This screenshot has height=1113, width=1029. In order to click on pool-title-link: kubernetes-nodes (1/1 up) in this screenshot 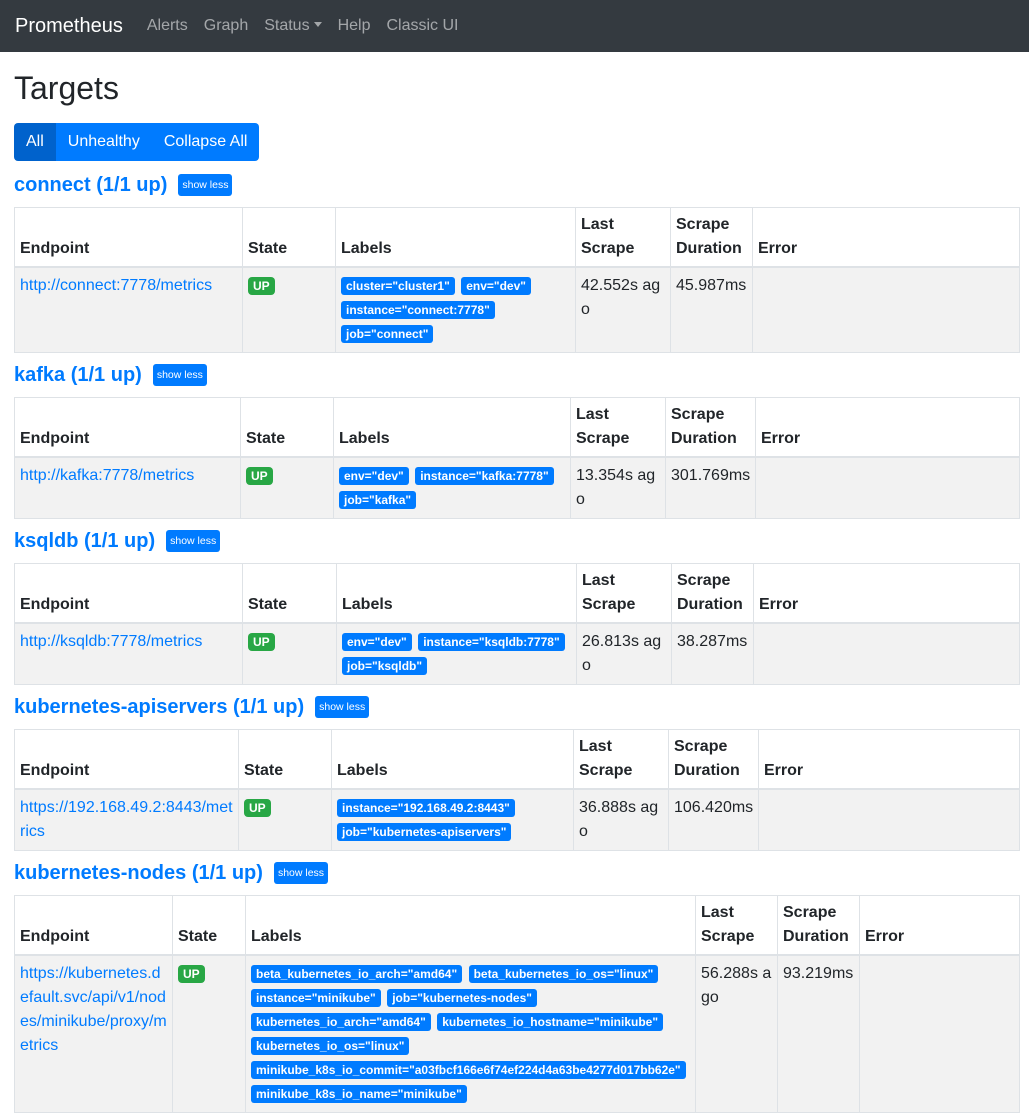, I will do `click(138, 873)`.